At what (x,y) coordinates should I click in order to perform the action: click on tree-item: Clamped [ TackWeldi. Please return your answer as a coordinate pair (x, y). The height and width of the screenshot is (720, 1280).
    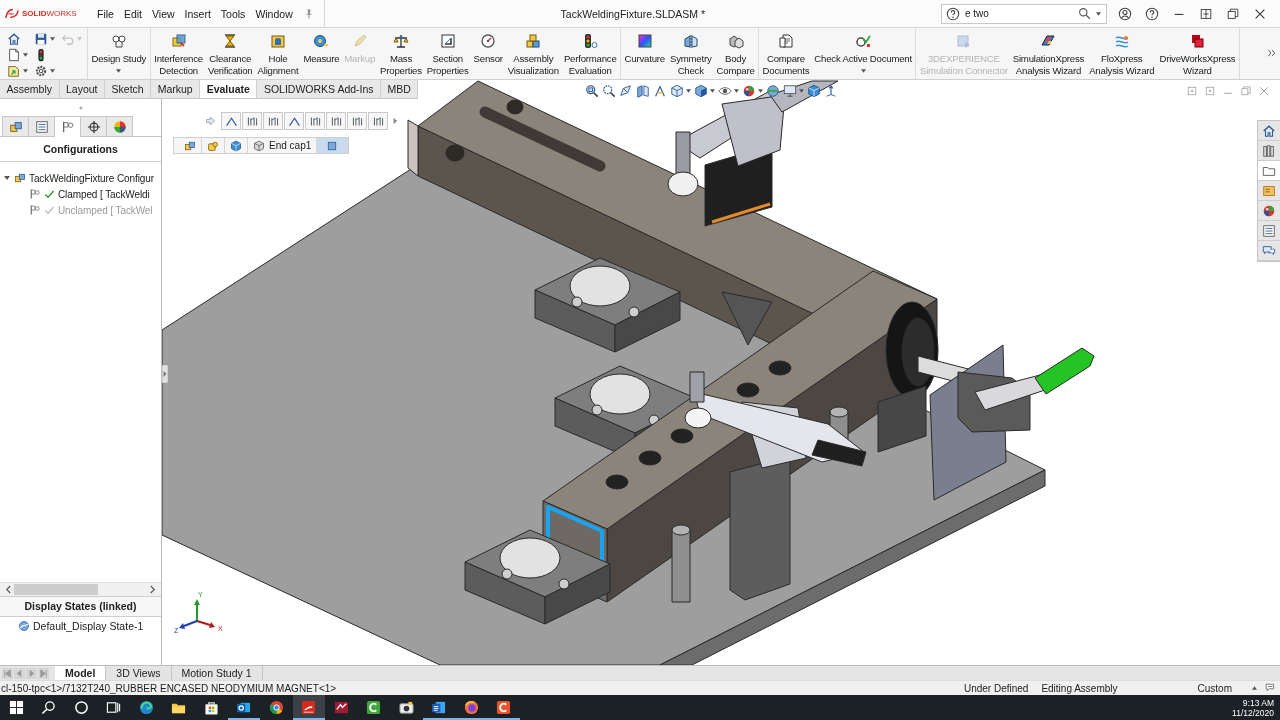
    Looking at the image, I should click on (104, 194).